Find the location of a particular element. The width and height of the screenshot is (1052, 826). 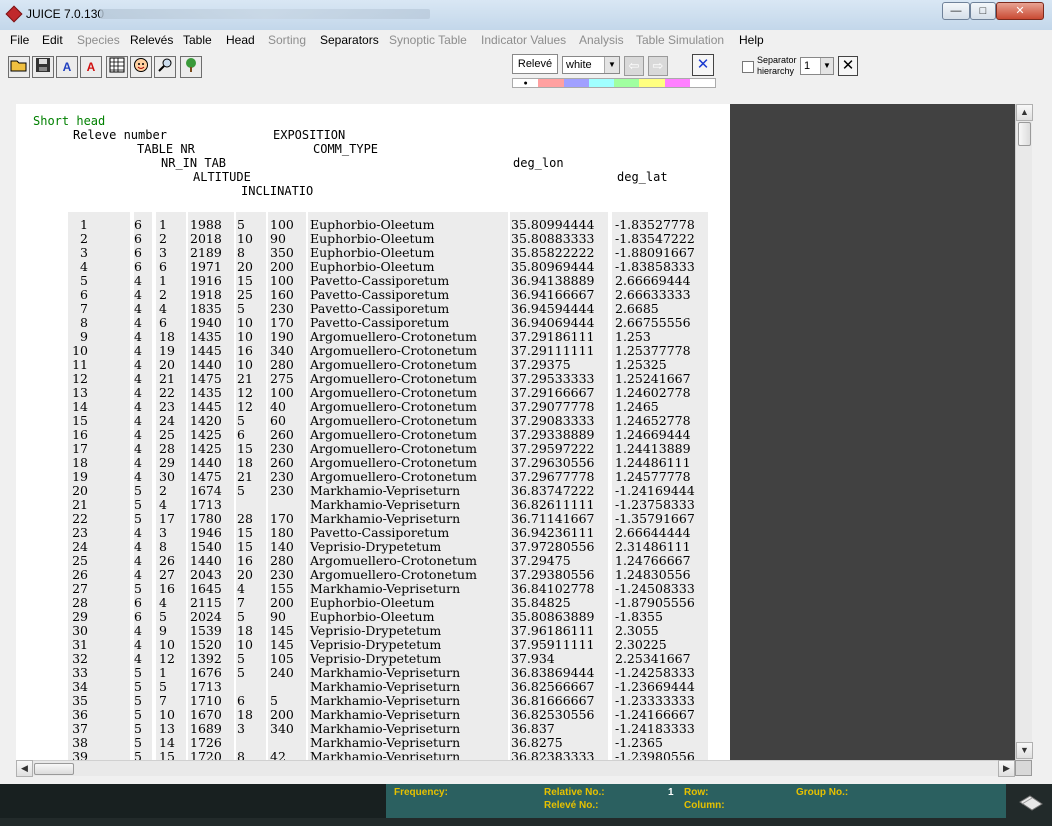

table-cell: 2.66633333 is located at coordinates (666, 295).